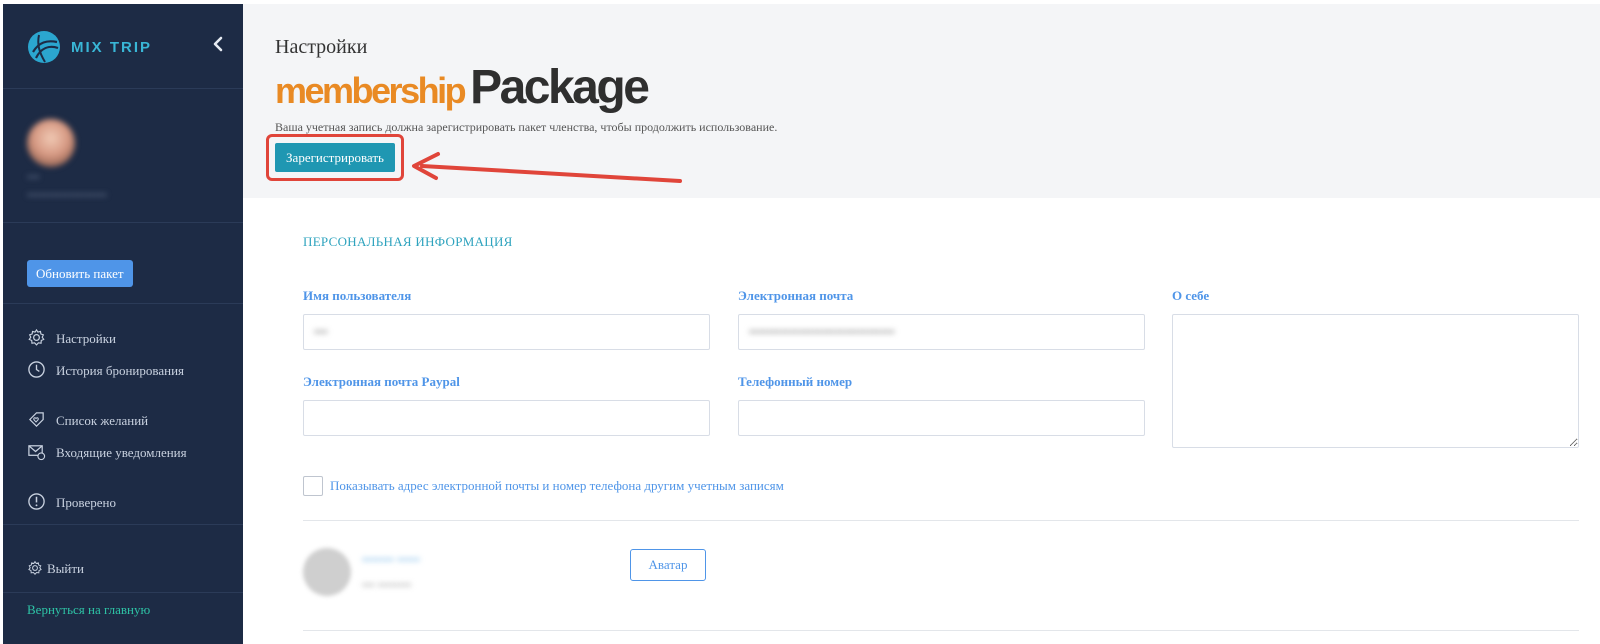 This screenshot has width=1600, height=644. Describe the element at coordinates (408, 241) in the screenshot. I see `section-title: ПЕРСОНАЛЬНАЯ ИНФОРМАЦИЯ` at that location.